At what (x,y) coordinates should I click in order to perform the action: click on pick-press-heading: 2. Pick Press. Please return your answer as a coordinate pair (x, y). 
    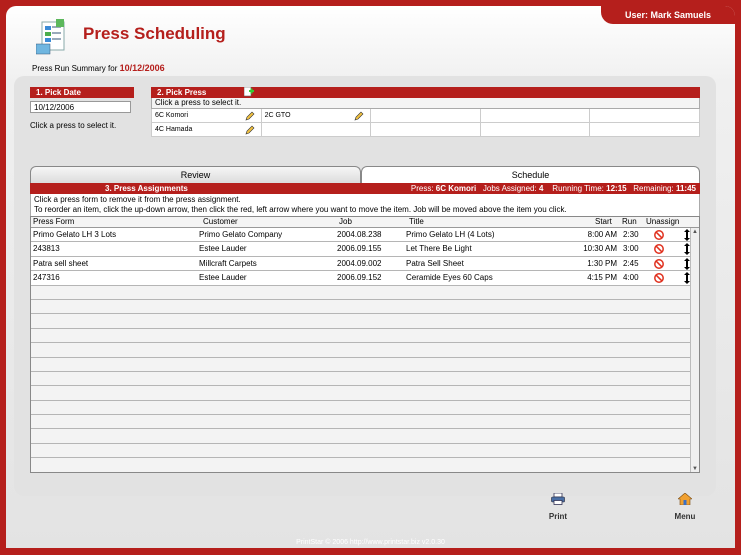
    Looking at the image, I should click on (425, 92).